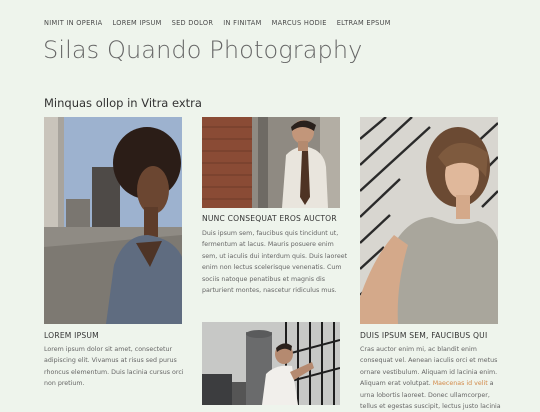  I want to click on nav-item-sed-dolor: SED DOLOR, so click(193, 23).